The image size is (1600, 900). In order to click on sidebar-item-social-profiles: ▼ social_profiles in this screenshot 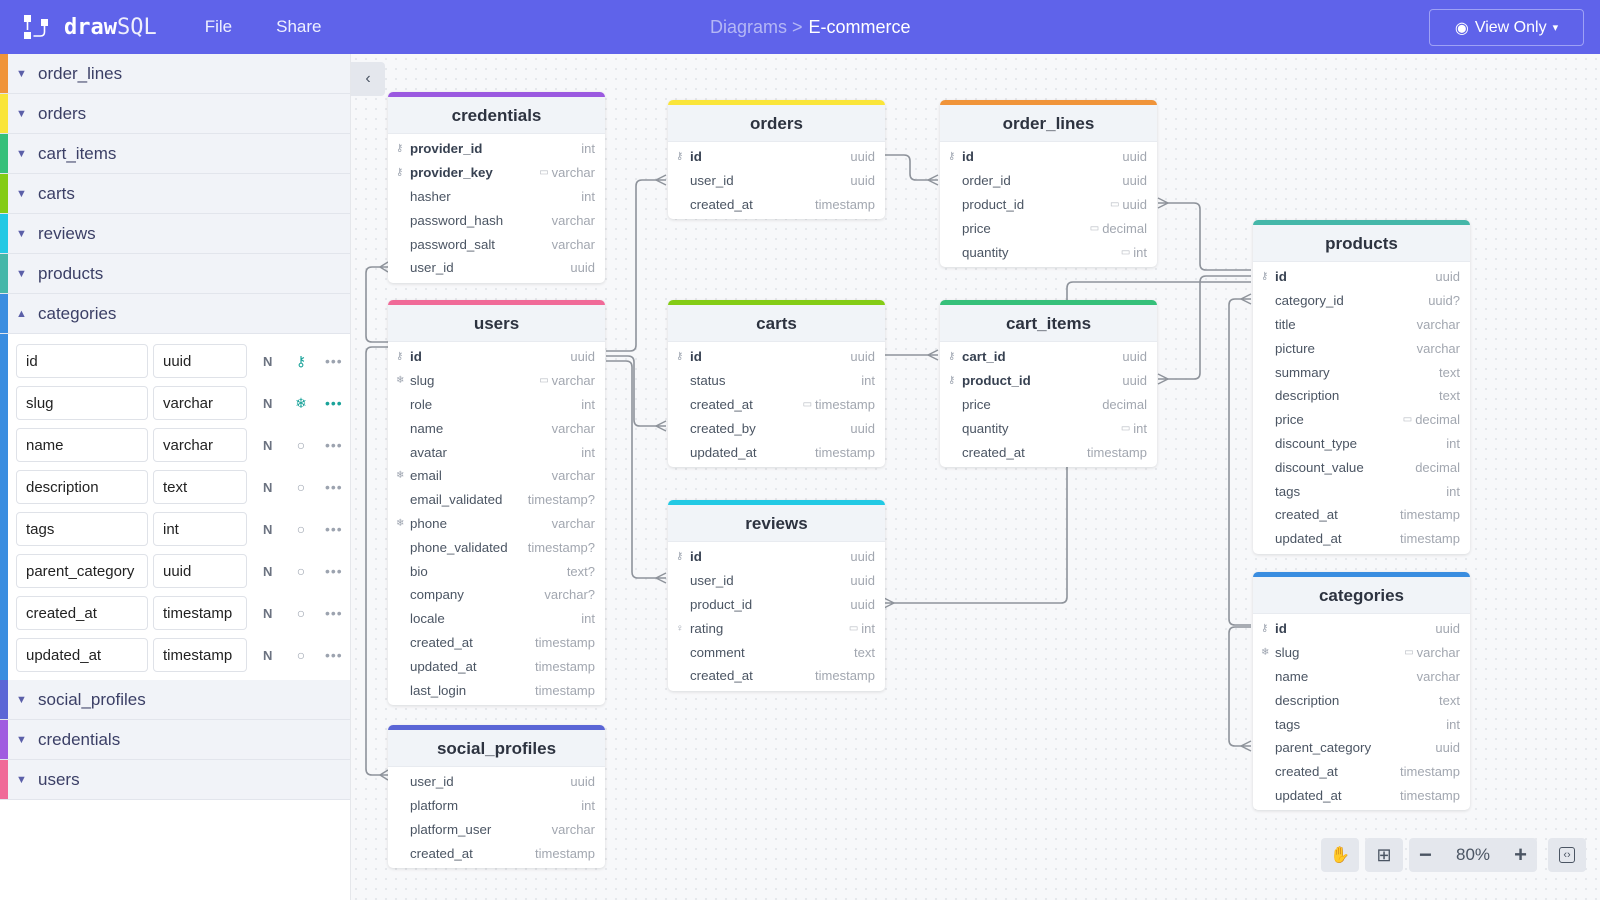, I will do `click(175, 700)`.